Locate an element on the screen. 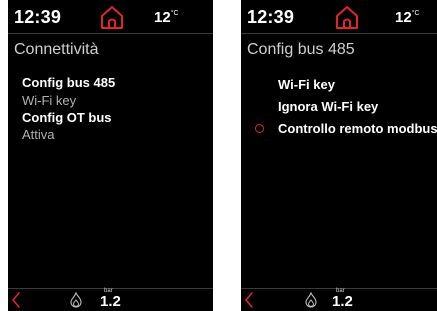  menu-item-attiva: Attiva is located at coordinates (38, 134).